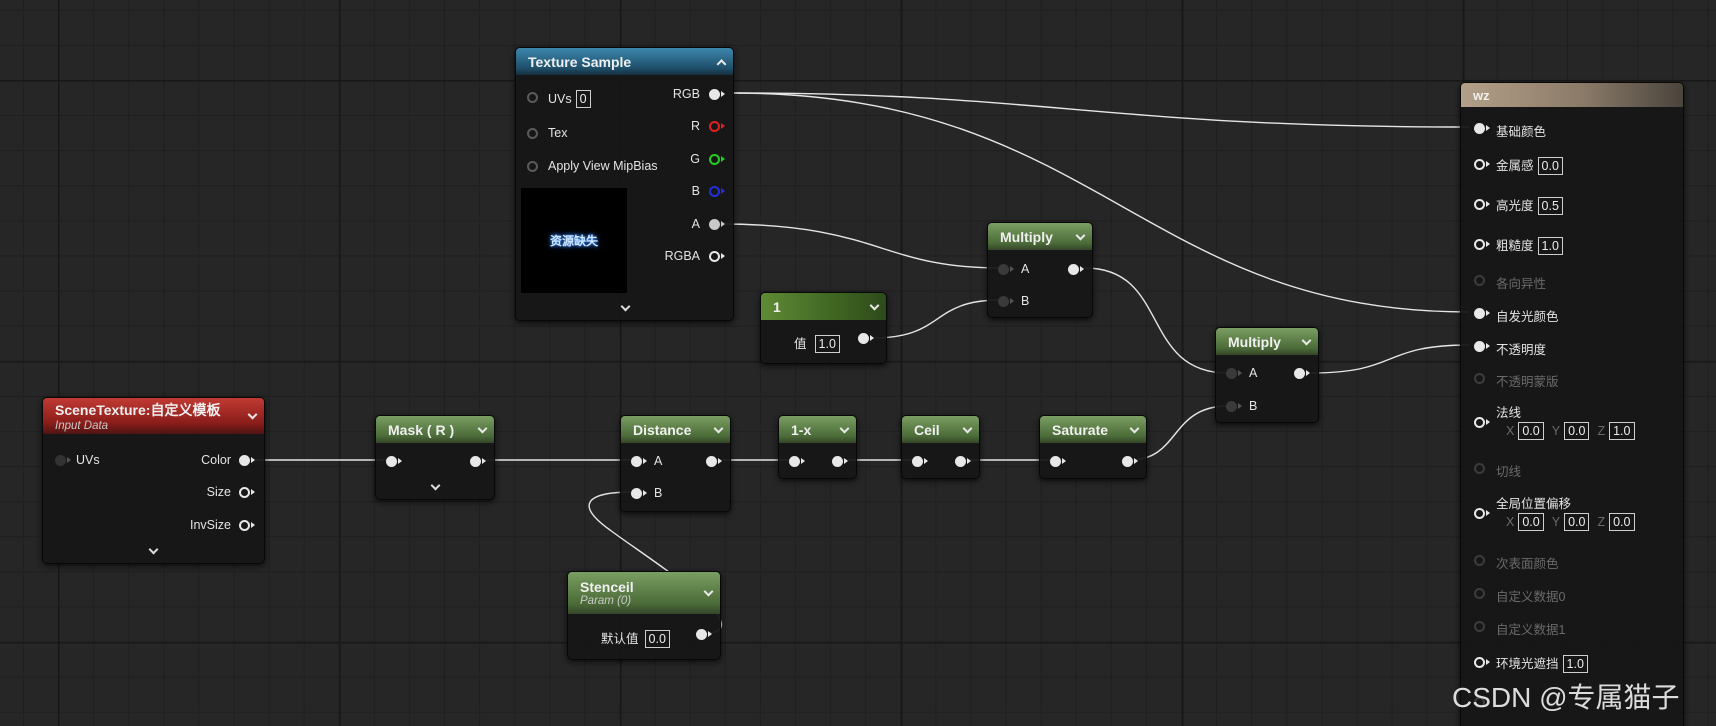 This screenshot has height=726, width=1716. I want to click on ao-value-field: 1.0, so click(1575, 664).